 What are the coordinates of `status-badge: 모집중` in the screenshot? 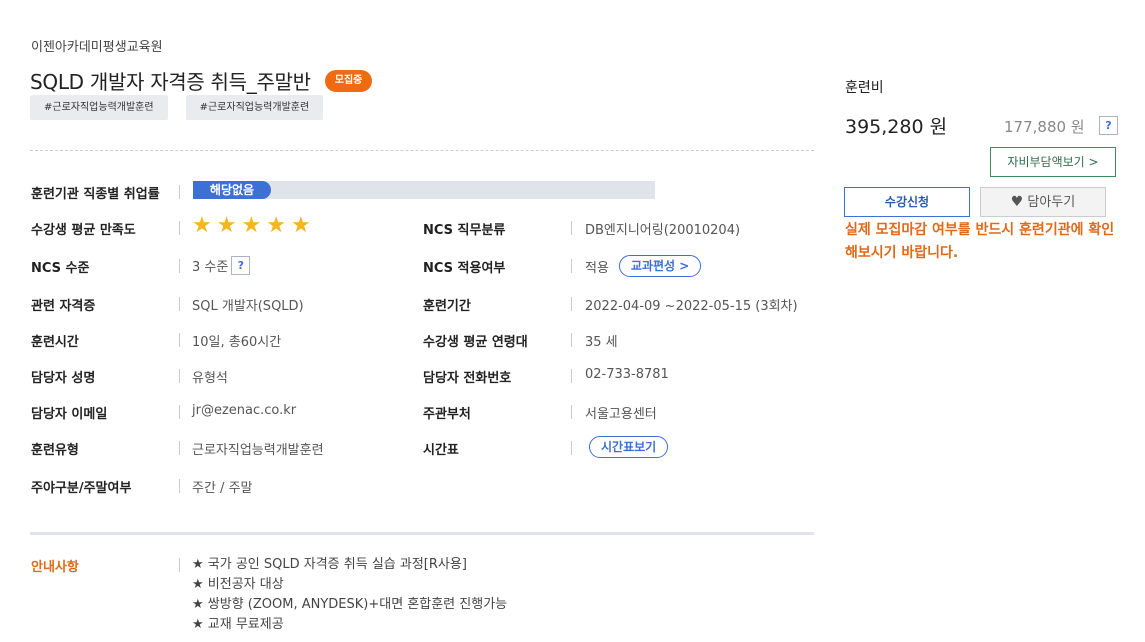 It's located at (348, 80).